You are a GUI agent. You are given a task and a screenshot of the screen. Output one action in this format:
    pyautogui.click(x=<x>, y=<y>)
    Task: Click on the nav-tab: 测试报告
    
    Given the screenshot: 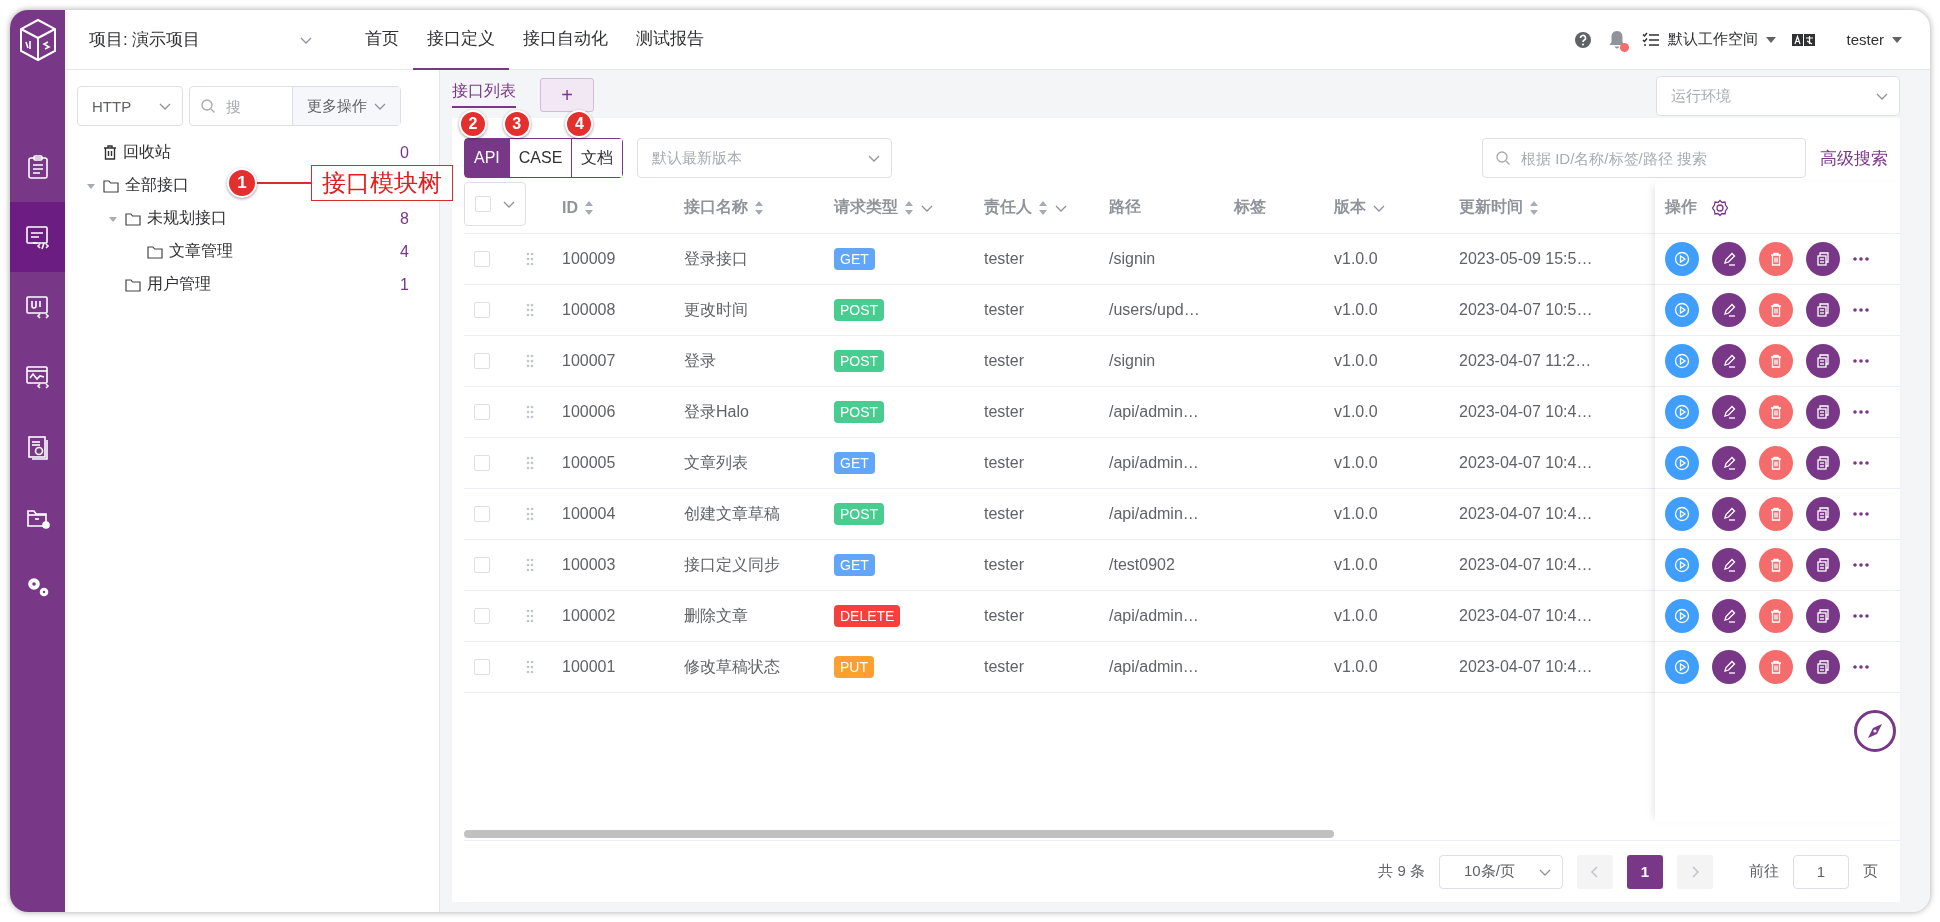 What is the action you would take?
    pyautogui.click(x=670, y=40)
    